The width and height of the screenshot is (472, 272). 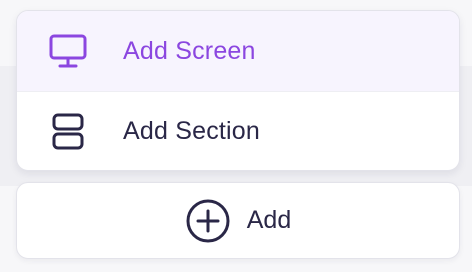 I want to click on menu-item-label: Add Screen, so click(x=189, y=50).